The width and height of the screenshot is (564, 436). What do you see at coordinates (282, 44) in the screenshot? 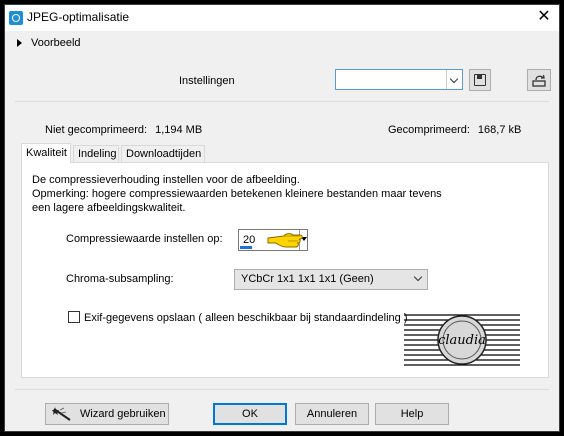
I see `preview-toggle: Voorbeeld` at bounding box center [282, 44].